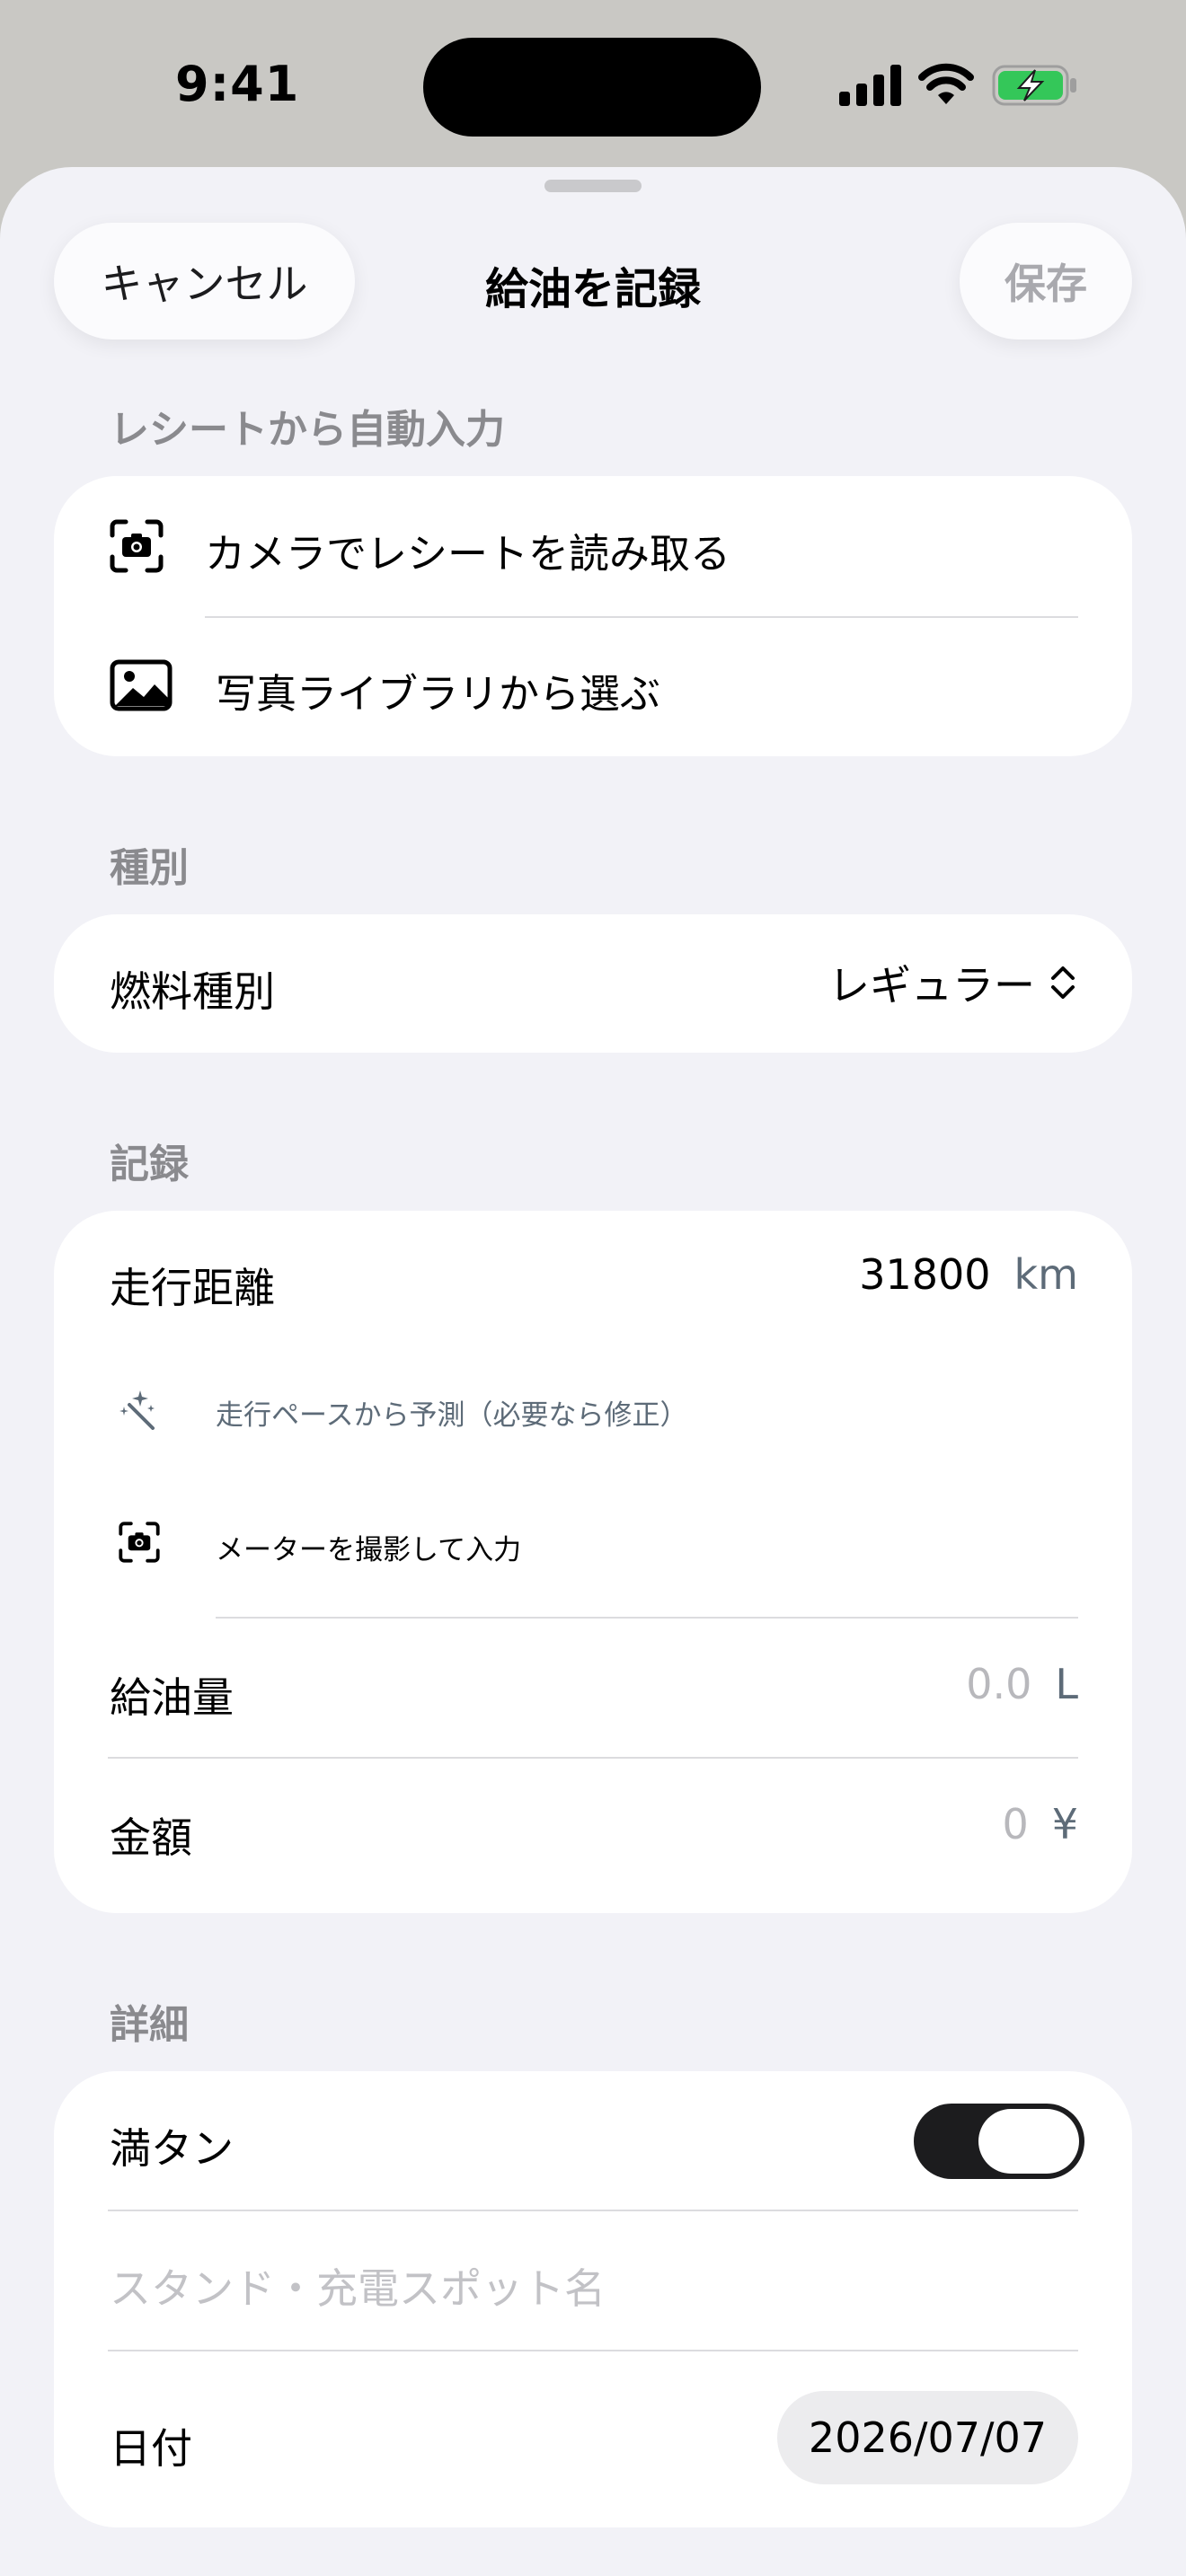 This screenshot has height=2576, width=1186. What do you see at coordinates (141, 685) in the screenshot?
I see `photo-icon` at bounding box center [141, 685].